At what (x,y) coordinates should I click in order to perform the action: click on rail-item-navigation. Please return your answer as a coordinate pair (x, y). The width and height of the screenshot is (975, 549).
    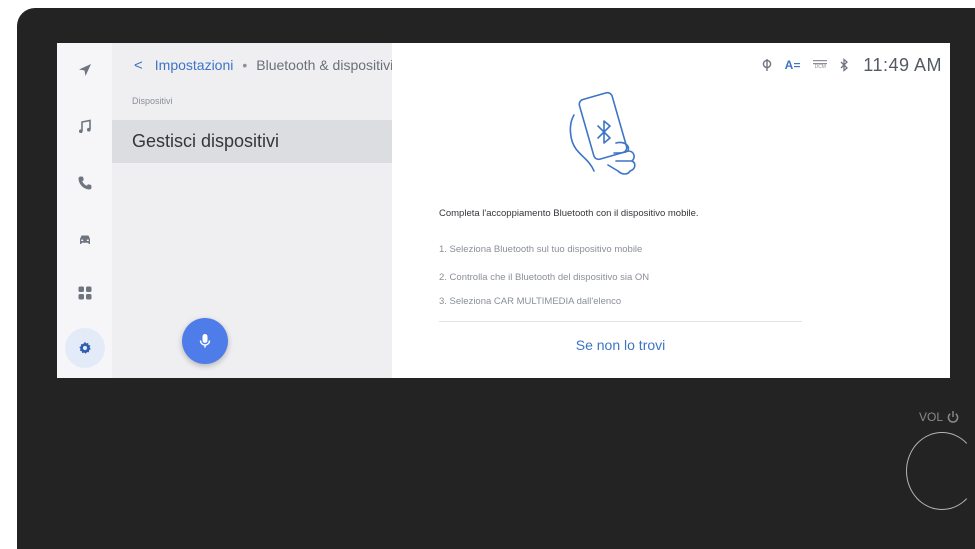
    Looking at the image, I should click on (84, 70).